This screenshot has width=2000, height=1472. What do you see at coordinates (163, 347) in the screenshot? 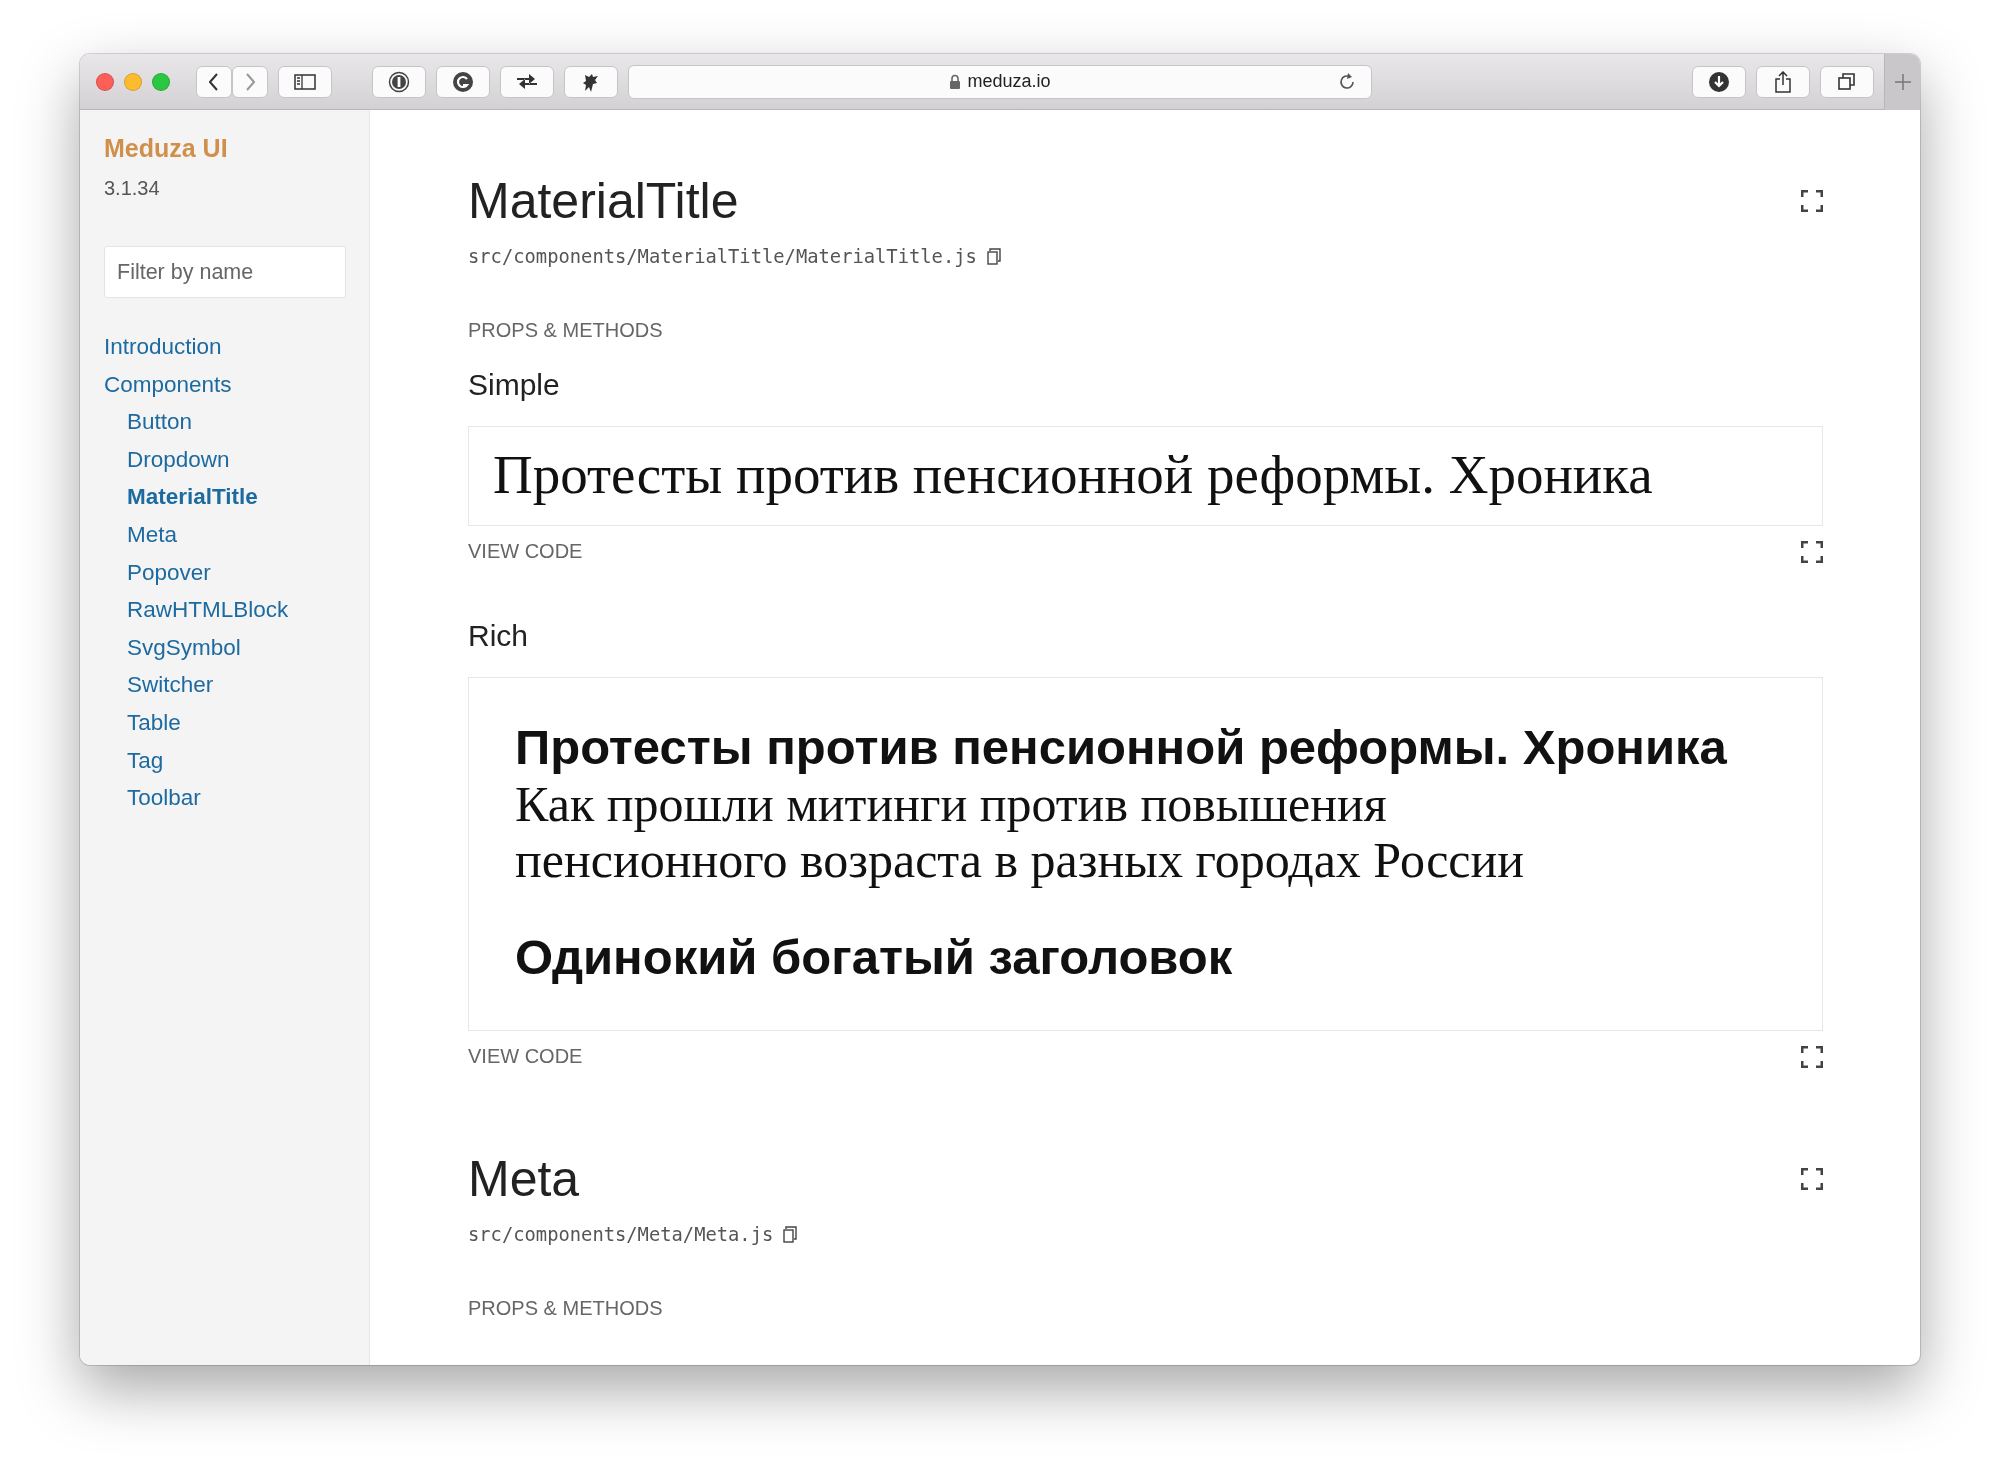
I see `nav-link: Introduction` at bounding box center [163, 347].